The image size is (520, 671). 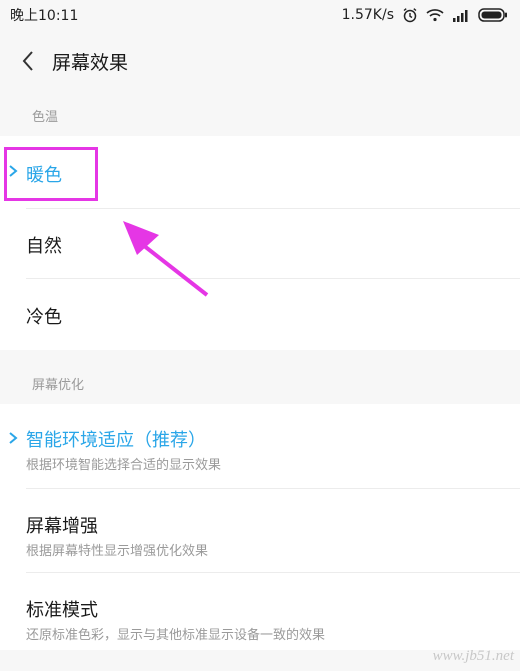 I want to click on selected-arrow-icon, so click(x=13, y=439).